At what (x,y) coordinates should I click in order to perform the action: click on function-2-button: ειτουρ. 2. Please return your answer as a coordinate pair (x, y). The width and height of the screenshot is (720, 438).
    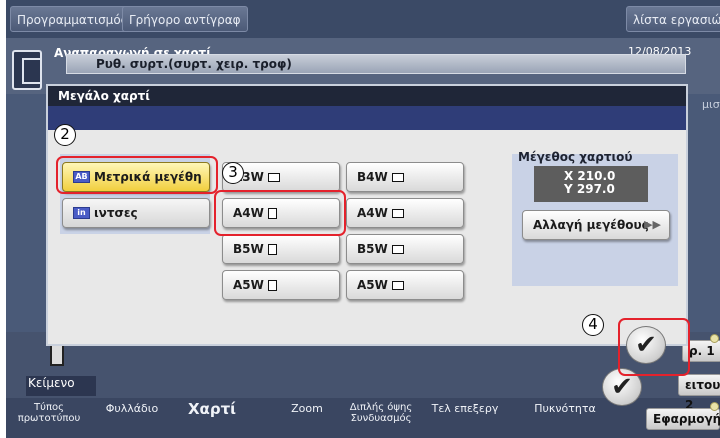
    Looking at the image, I should click on (699, 393).